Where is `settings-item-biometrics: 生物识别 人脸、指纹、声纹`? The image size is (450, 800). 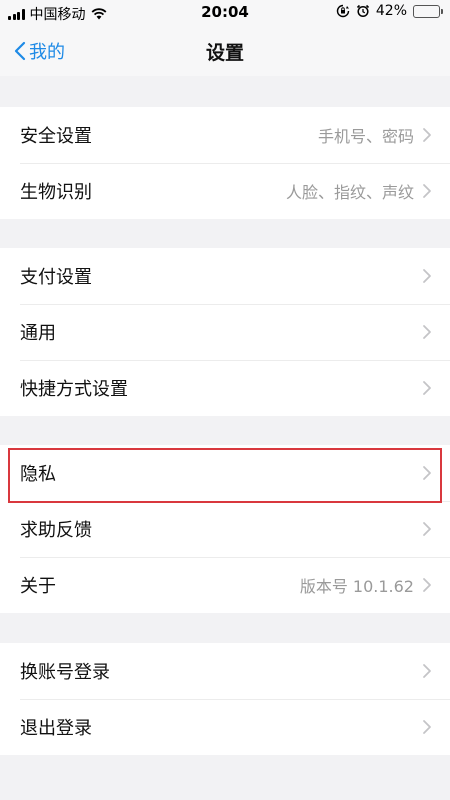
settings-item-biometrics: 生物识别 人脸、指纹、声纹 is located at coordinates (225, 191).